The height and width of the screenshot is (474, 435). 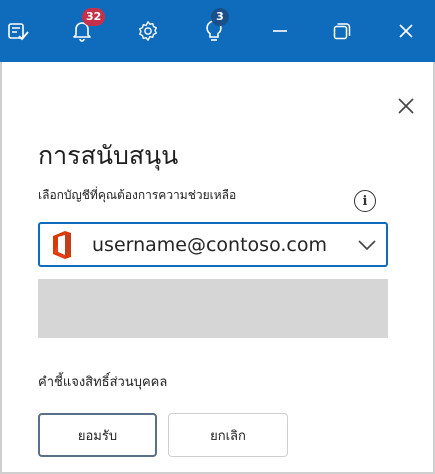 What do you see at coordinates (62, 244) in the screenshot?
I see `office-logo-icon` at bounding box center [62, 244].